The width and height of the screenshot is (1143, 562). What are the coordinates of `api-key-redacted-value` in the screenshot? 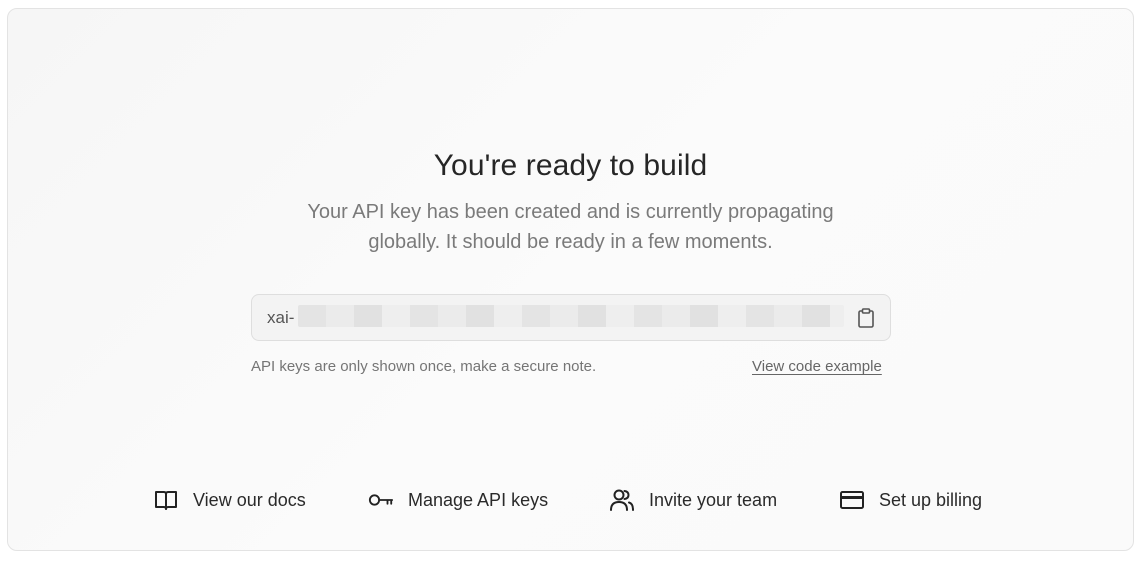 It's located at (571, 316).